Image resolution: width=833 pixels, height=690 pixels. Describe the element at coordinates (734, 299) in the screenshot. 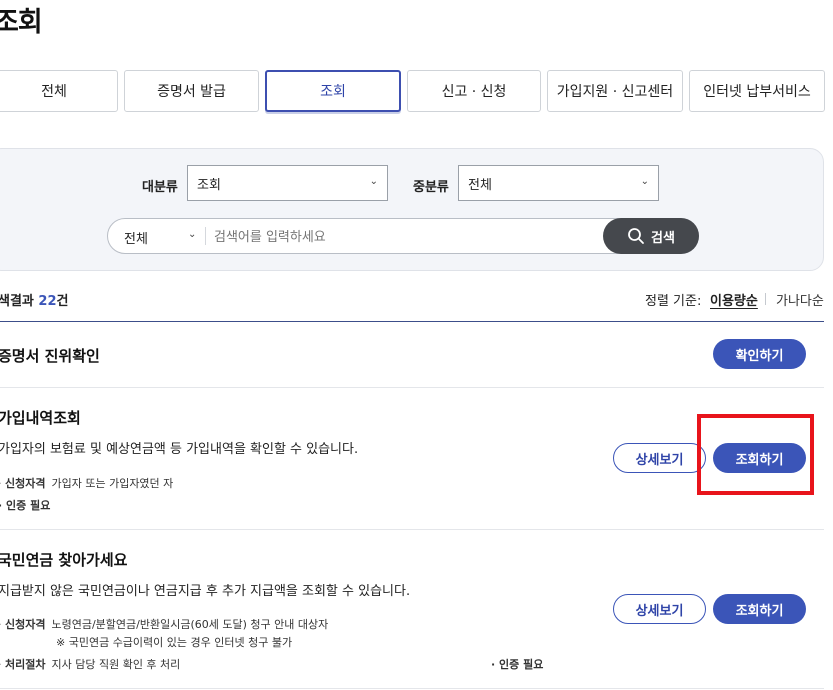

I see `sort-by-usage: 이용량순` at that location.